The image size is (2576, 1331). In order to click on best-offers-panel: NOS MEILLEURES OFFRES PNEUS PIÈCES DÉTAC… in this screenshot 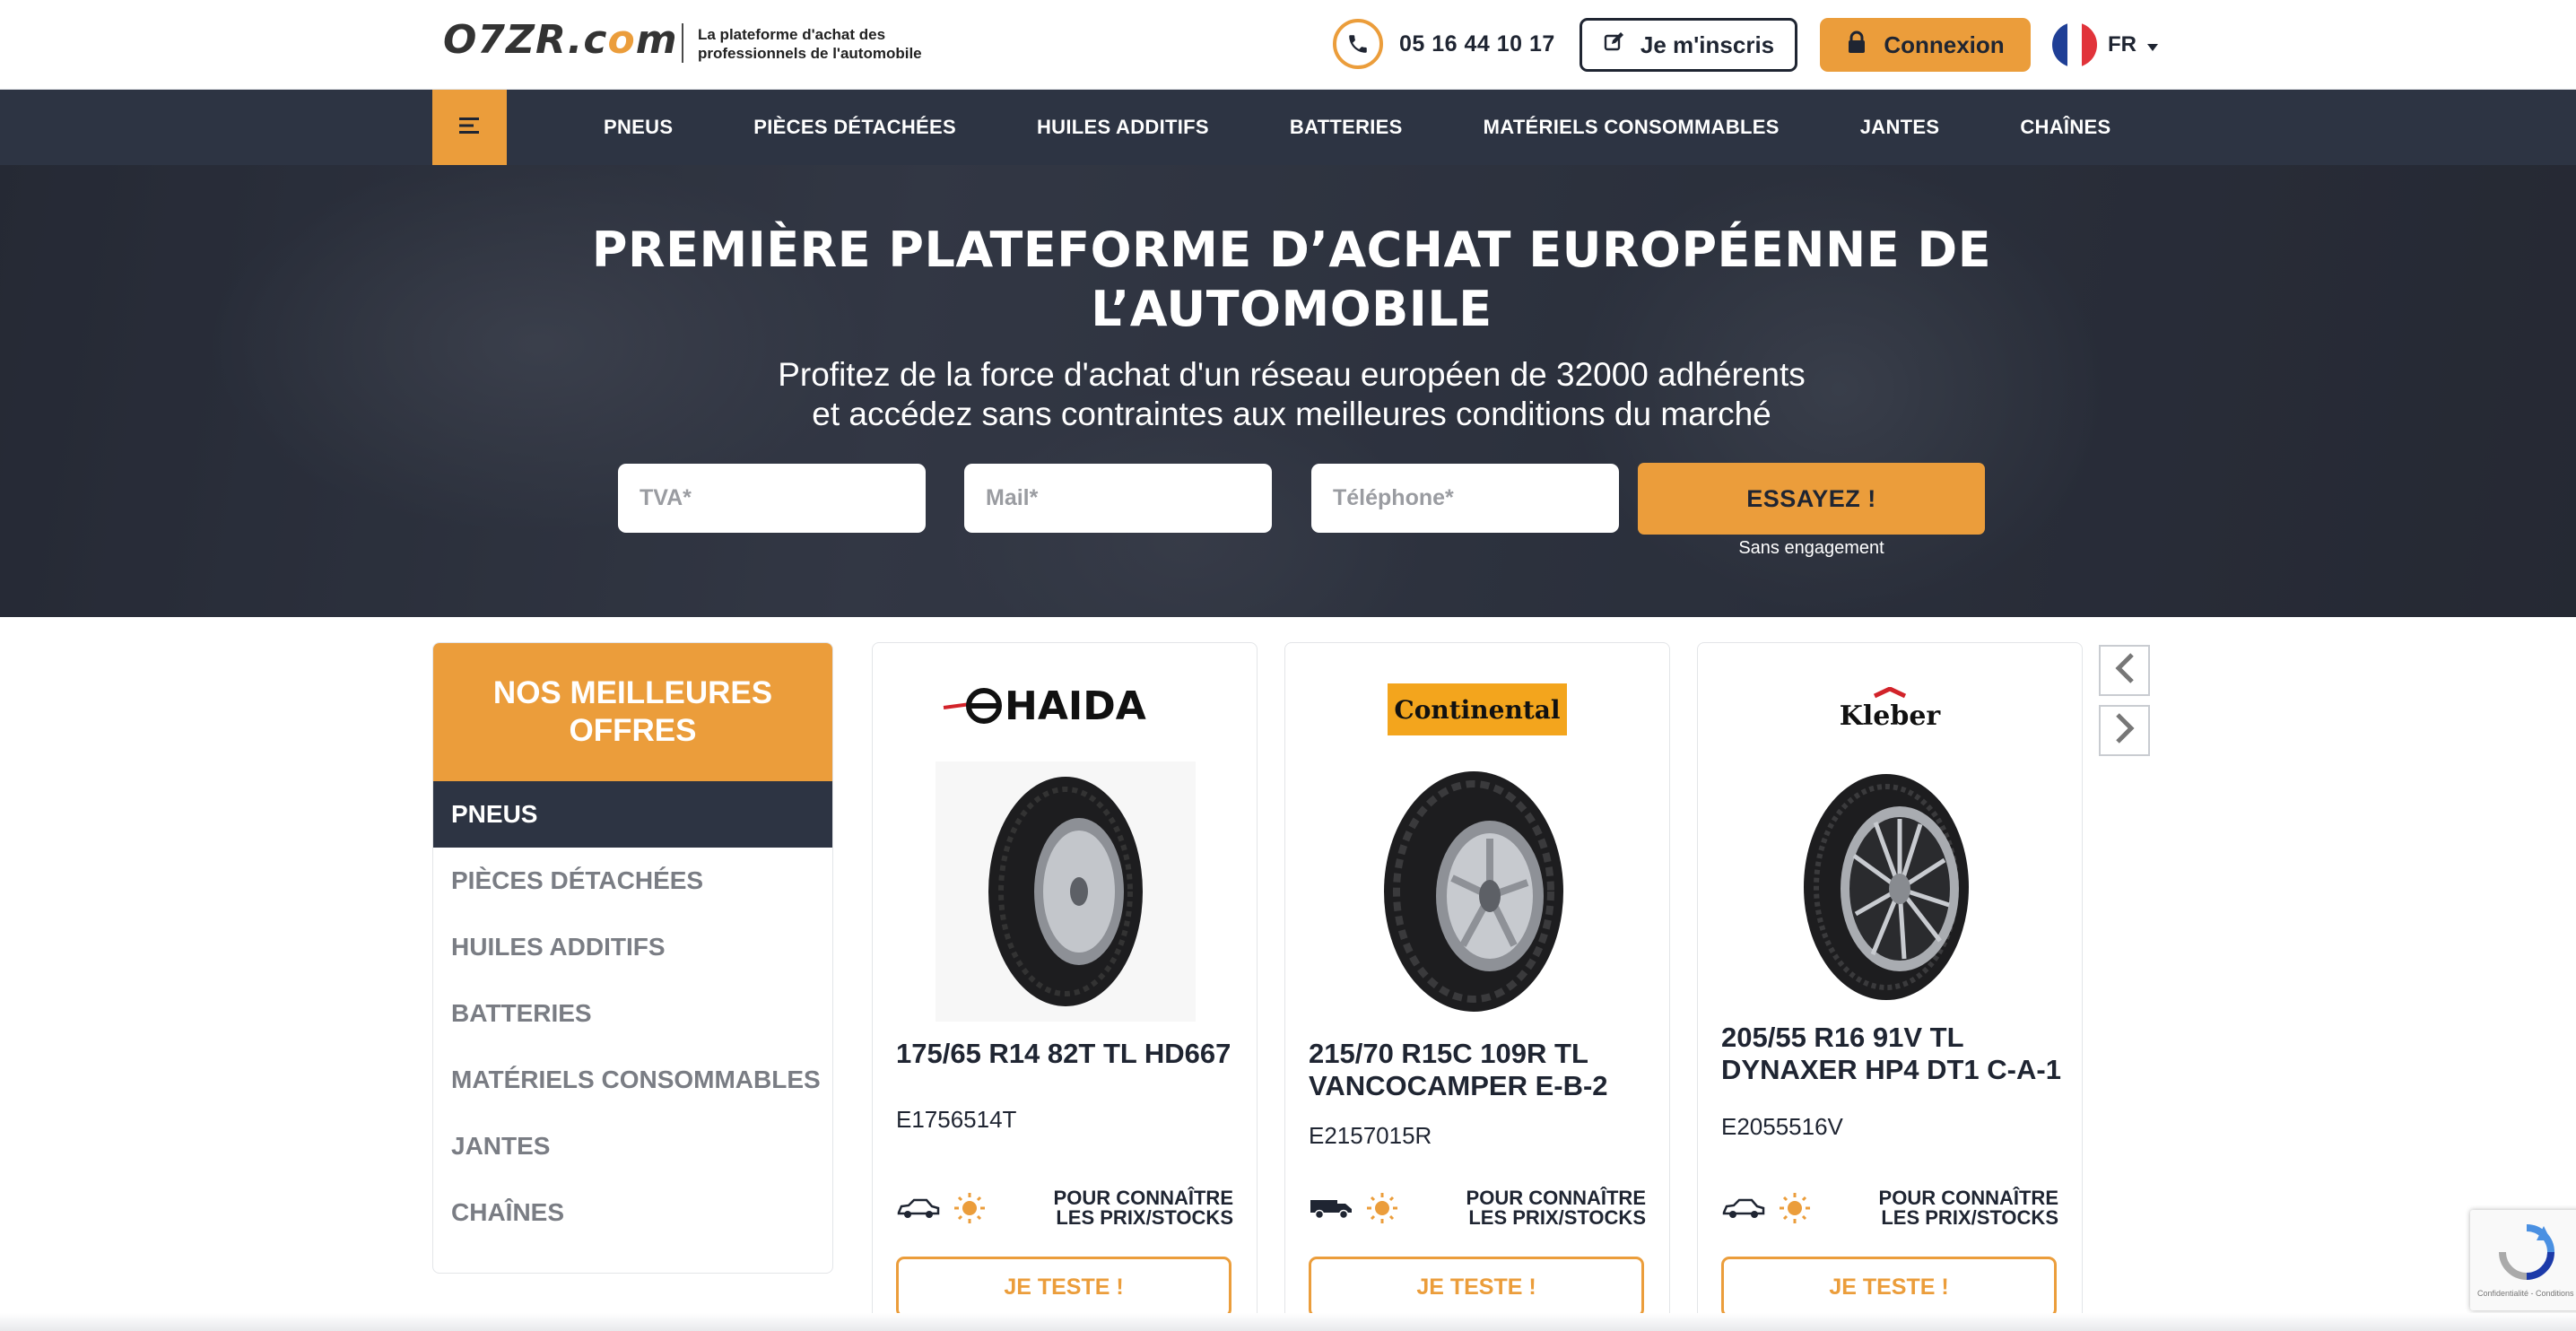, I will do `click(632, 958)`.